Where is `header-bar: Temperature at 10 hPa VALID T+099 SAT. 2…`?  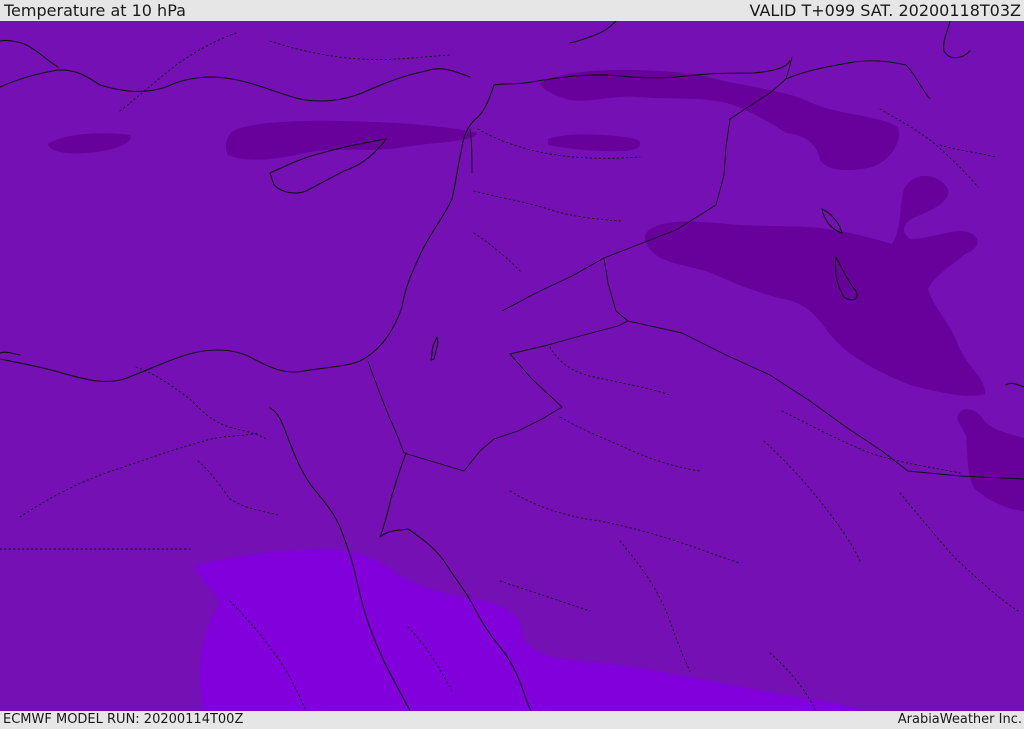 header-bar: Temperature at 10 hPa VALID T+099 SAT. 2… is located at coordinates (512, 10).